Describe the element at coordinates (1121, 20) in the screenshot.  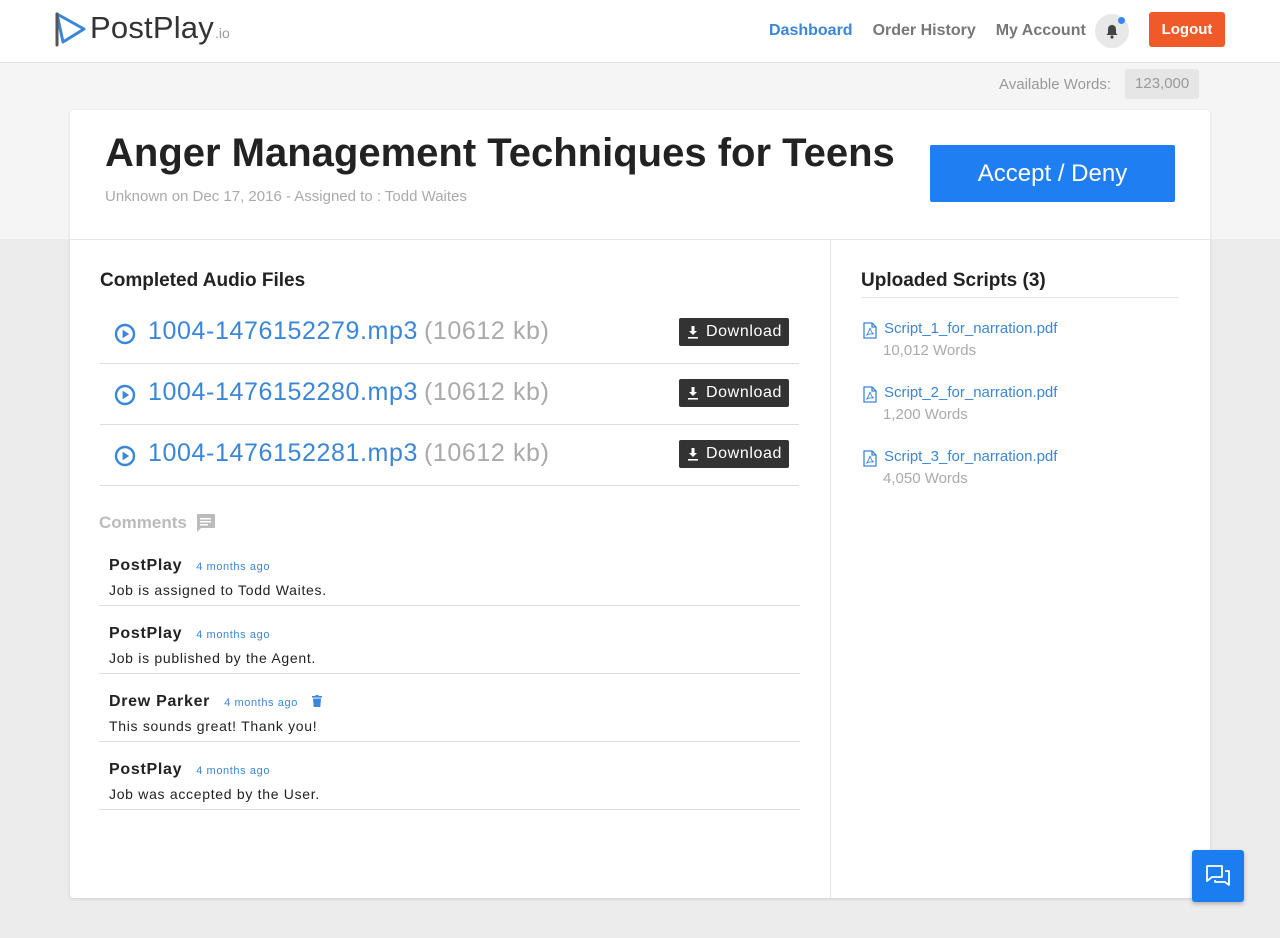
I see `notification-dot` at that location.